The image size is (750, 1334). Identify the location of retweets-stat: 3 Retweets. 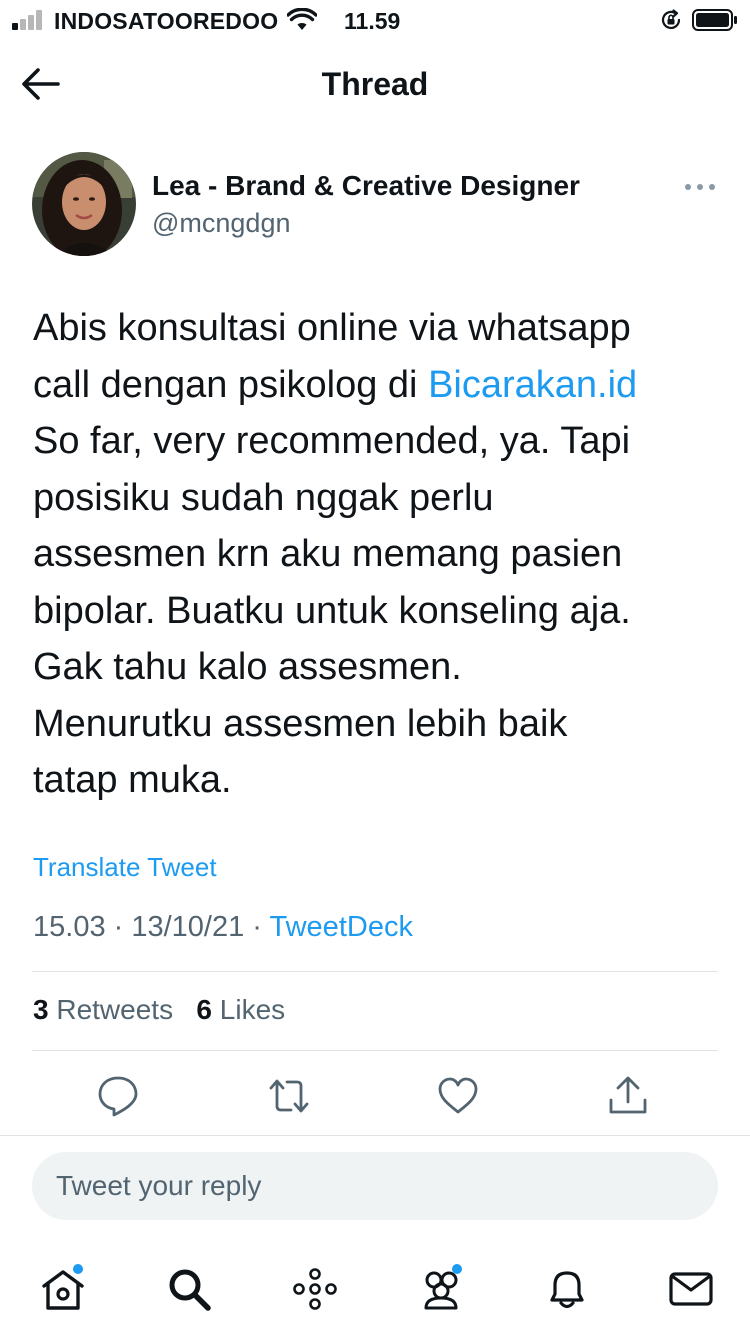
(103, 1009).